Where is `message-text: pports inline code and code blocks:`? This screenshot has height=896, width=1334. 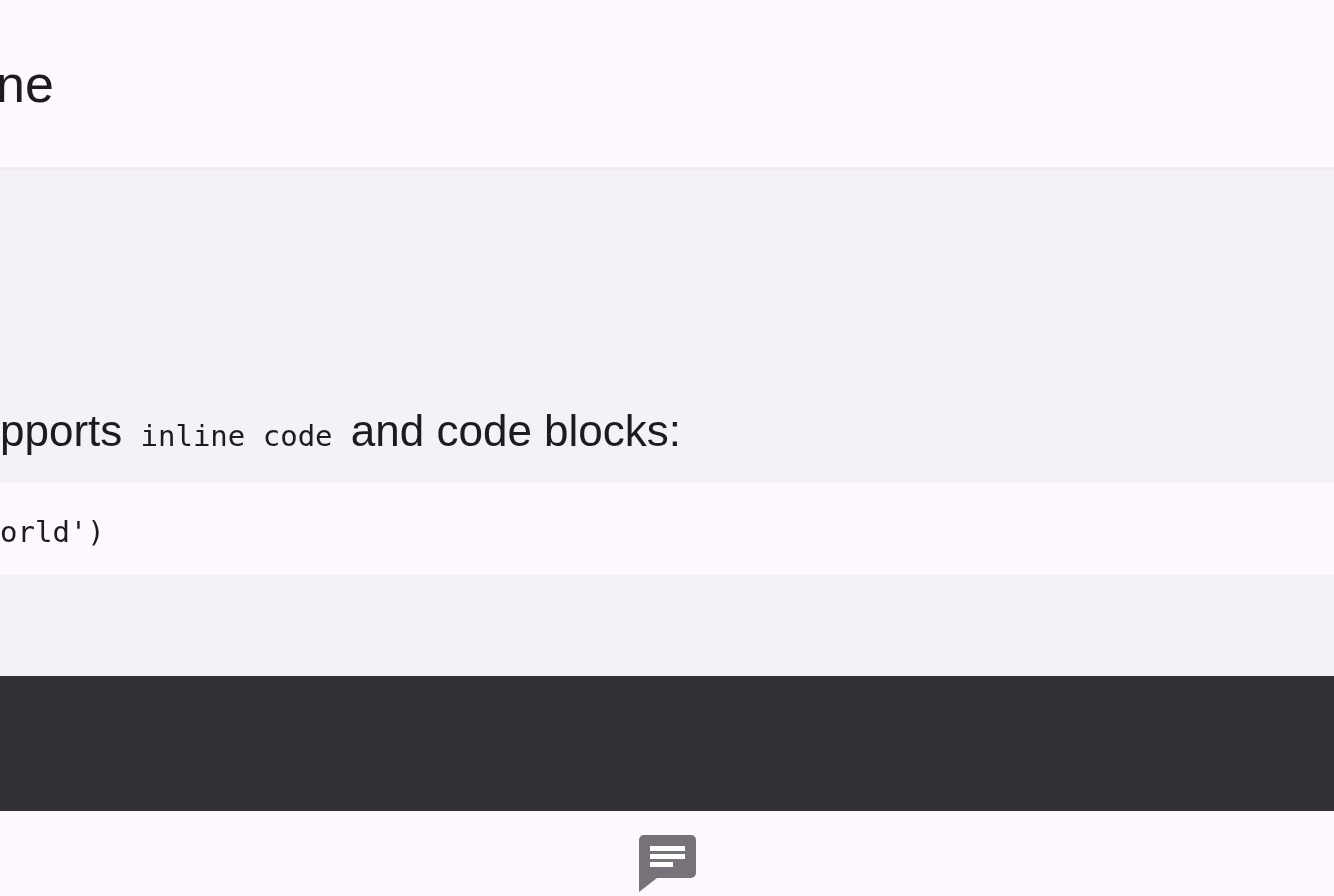
message-text: pports inline code and code blocks: is located at coordinates (341, 431).